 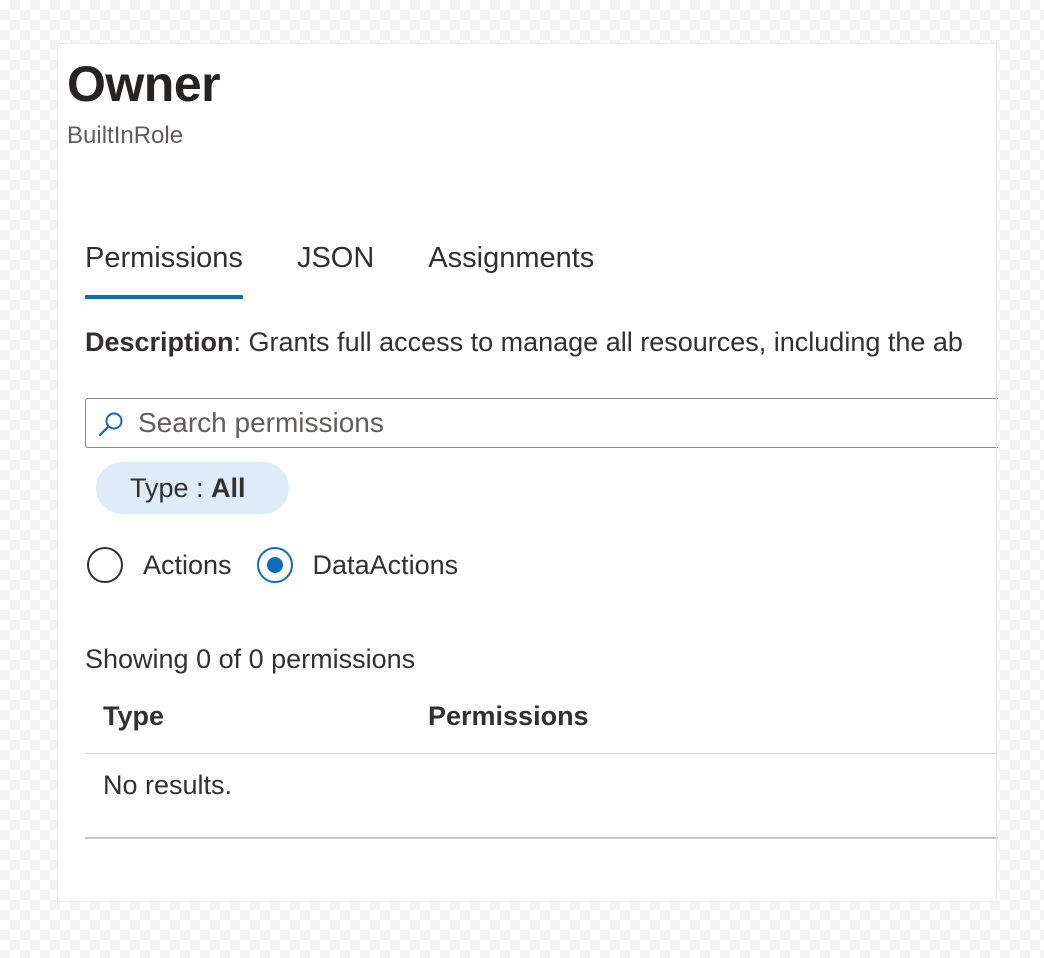 I want to click on column-header-type: Type, so click(x=133, y=716).